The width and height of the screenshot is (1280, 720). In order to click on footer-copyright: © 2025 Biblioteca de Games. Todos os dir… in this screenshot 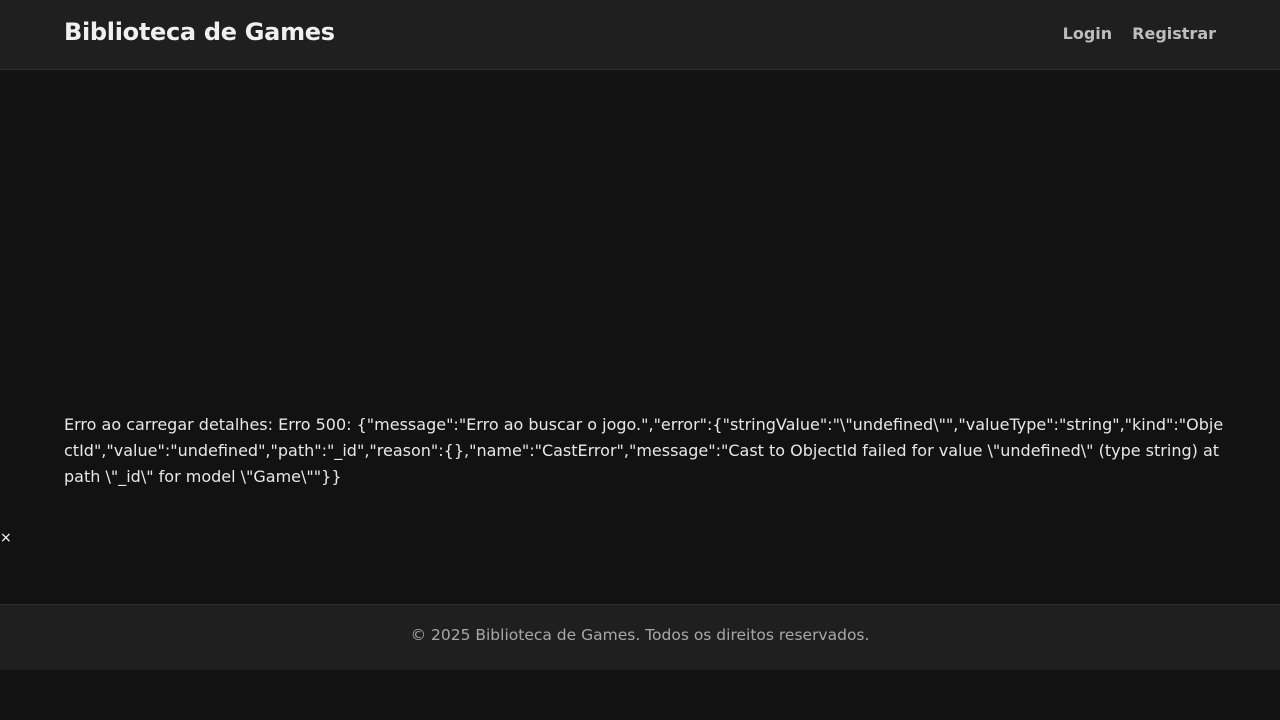, I will do `click(640, 635)`.